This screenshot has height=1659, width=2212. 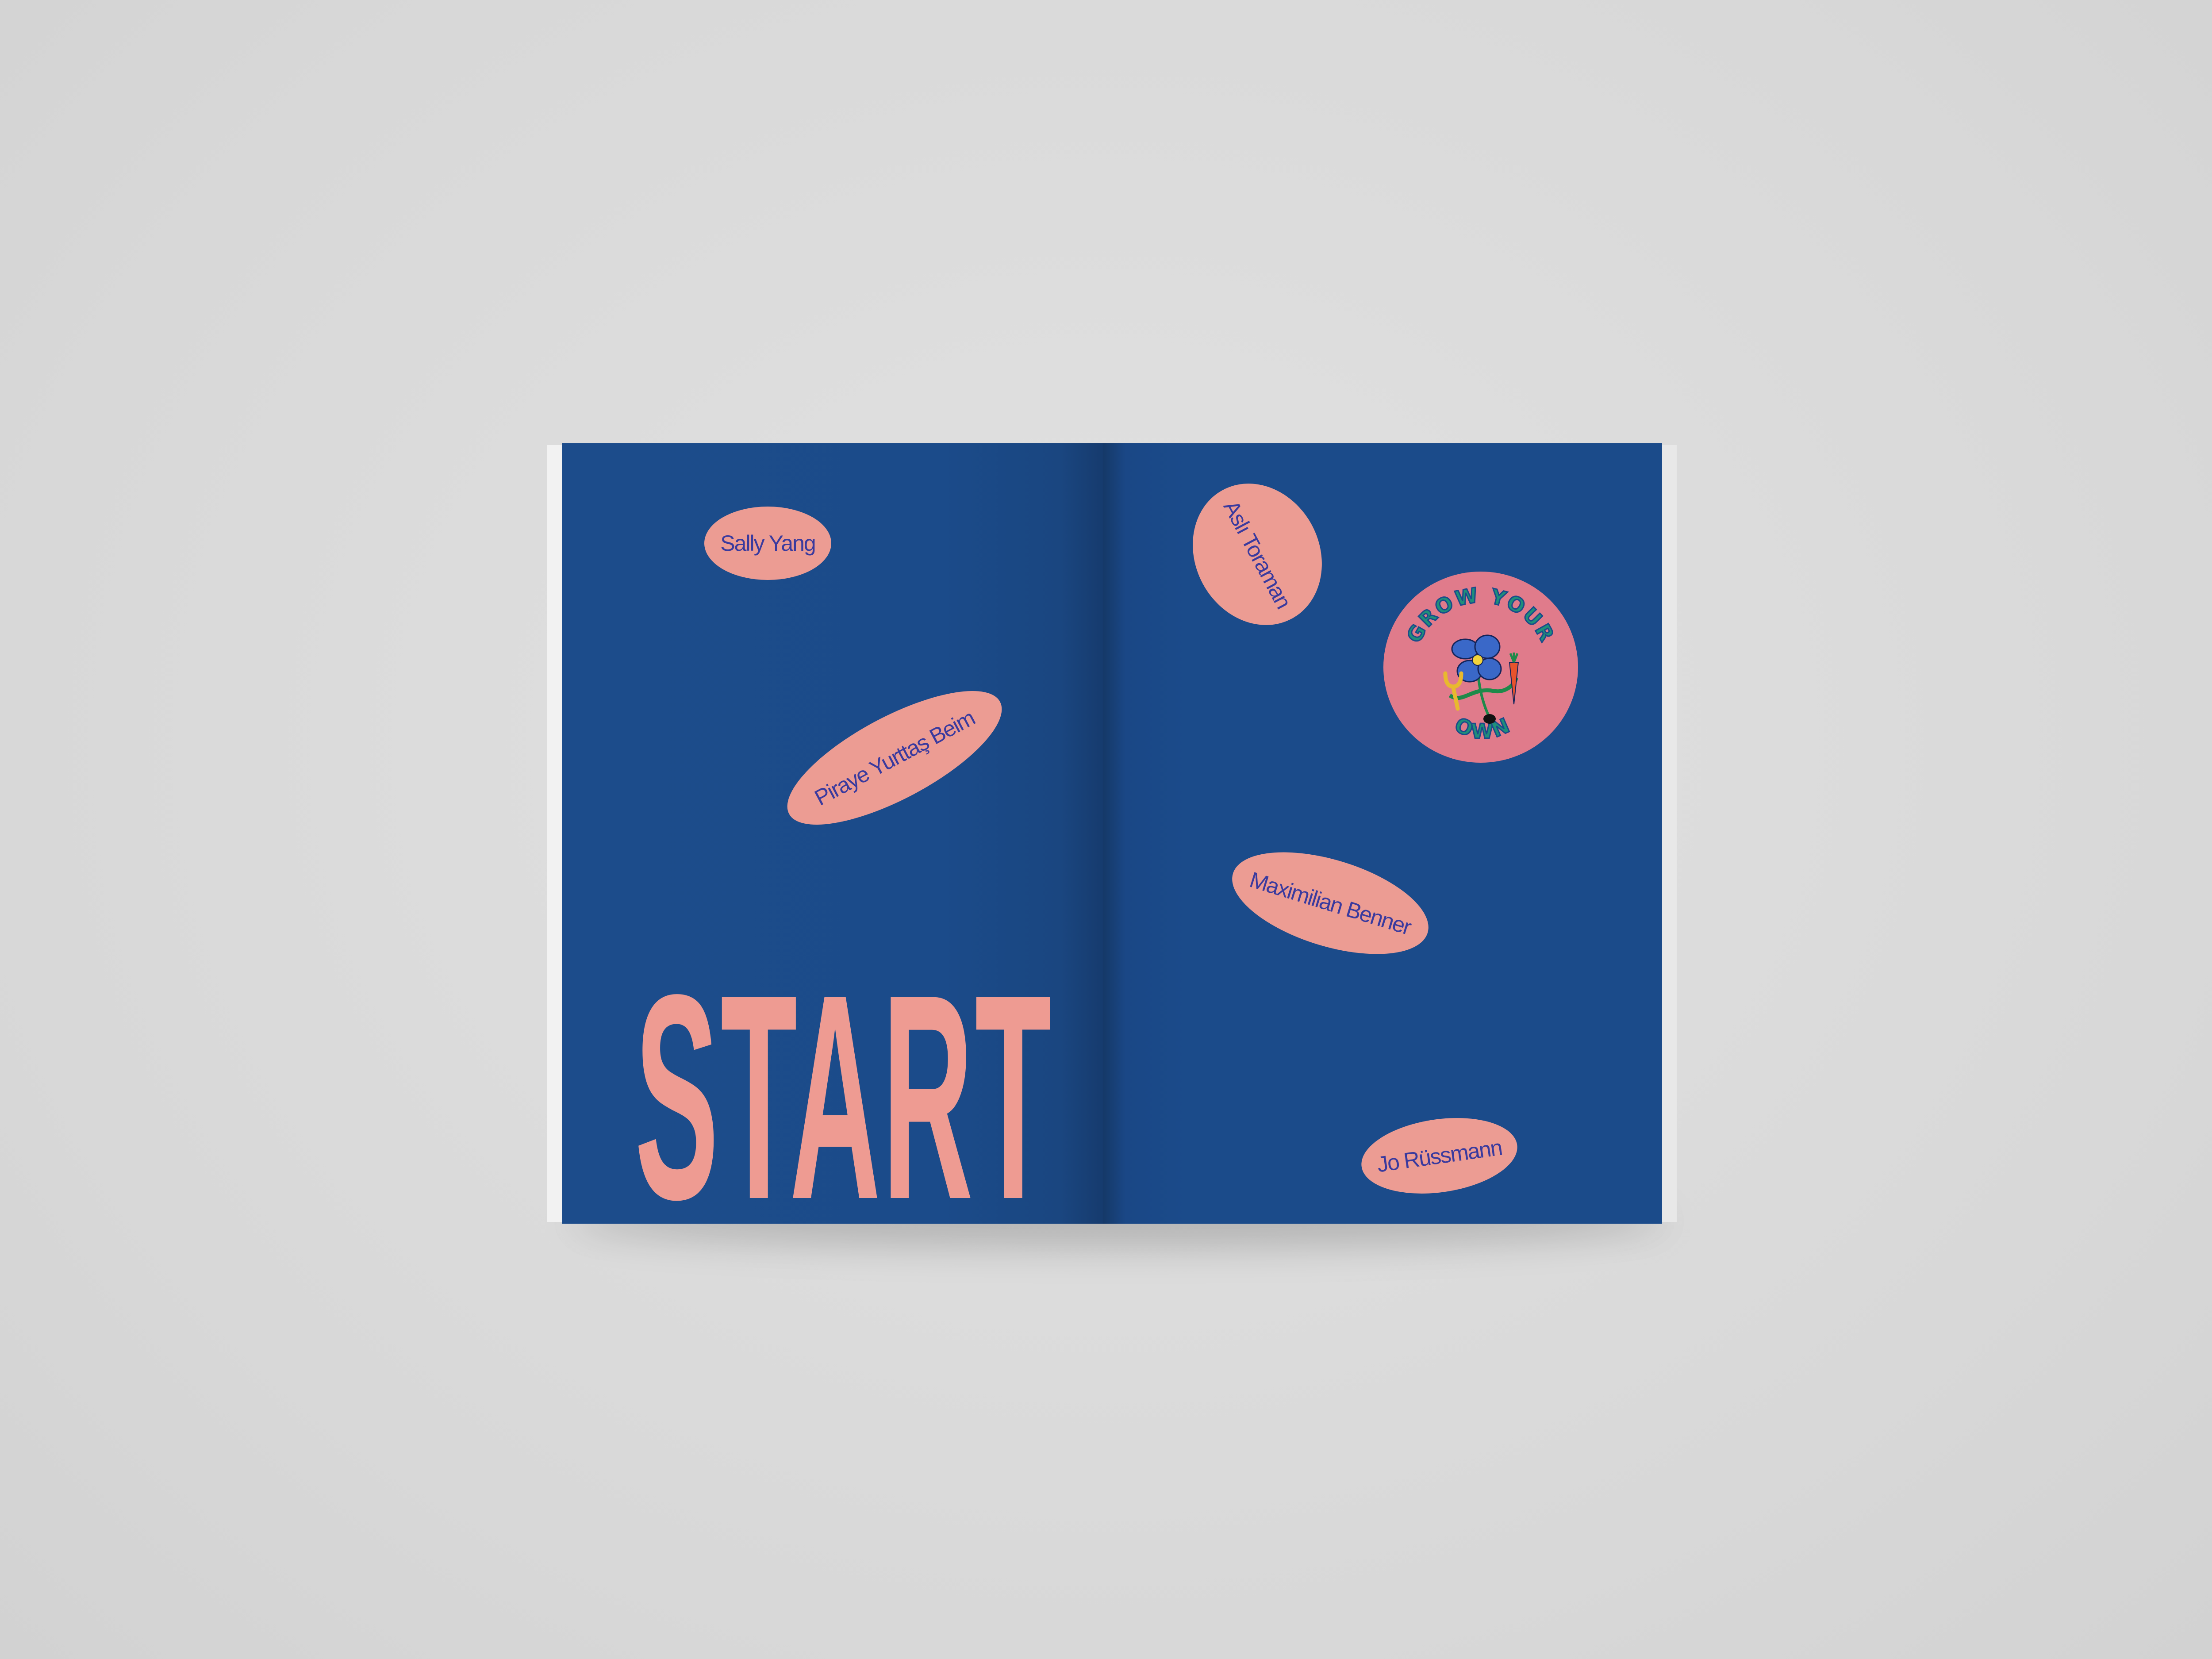 What do you see at coordinates (1257, 554) in the screenshot?
I see `name-label: Aslı Toraman` at bounding box center [1257, 554].